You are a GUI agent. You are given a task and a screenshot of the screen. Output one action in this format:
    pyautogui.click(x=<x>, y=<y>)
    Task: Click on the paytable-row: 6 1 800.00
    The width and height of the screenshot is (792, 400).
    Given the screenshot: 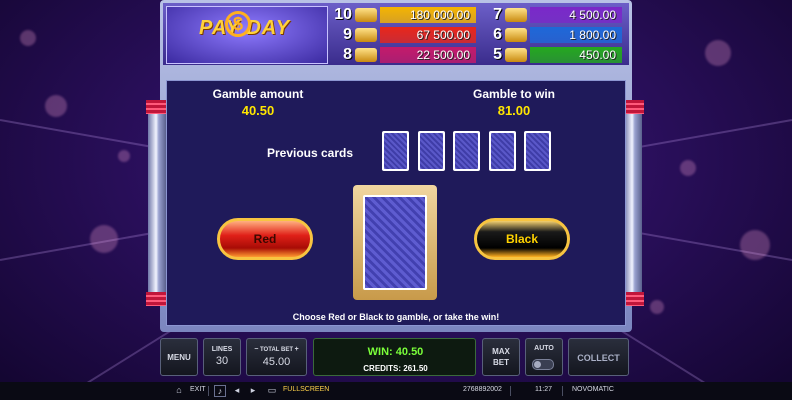 What is the action you would take?
    pyautogui.click(x=553, y=35)
    